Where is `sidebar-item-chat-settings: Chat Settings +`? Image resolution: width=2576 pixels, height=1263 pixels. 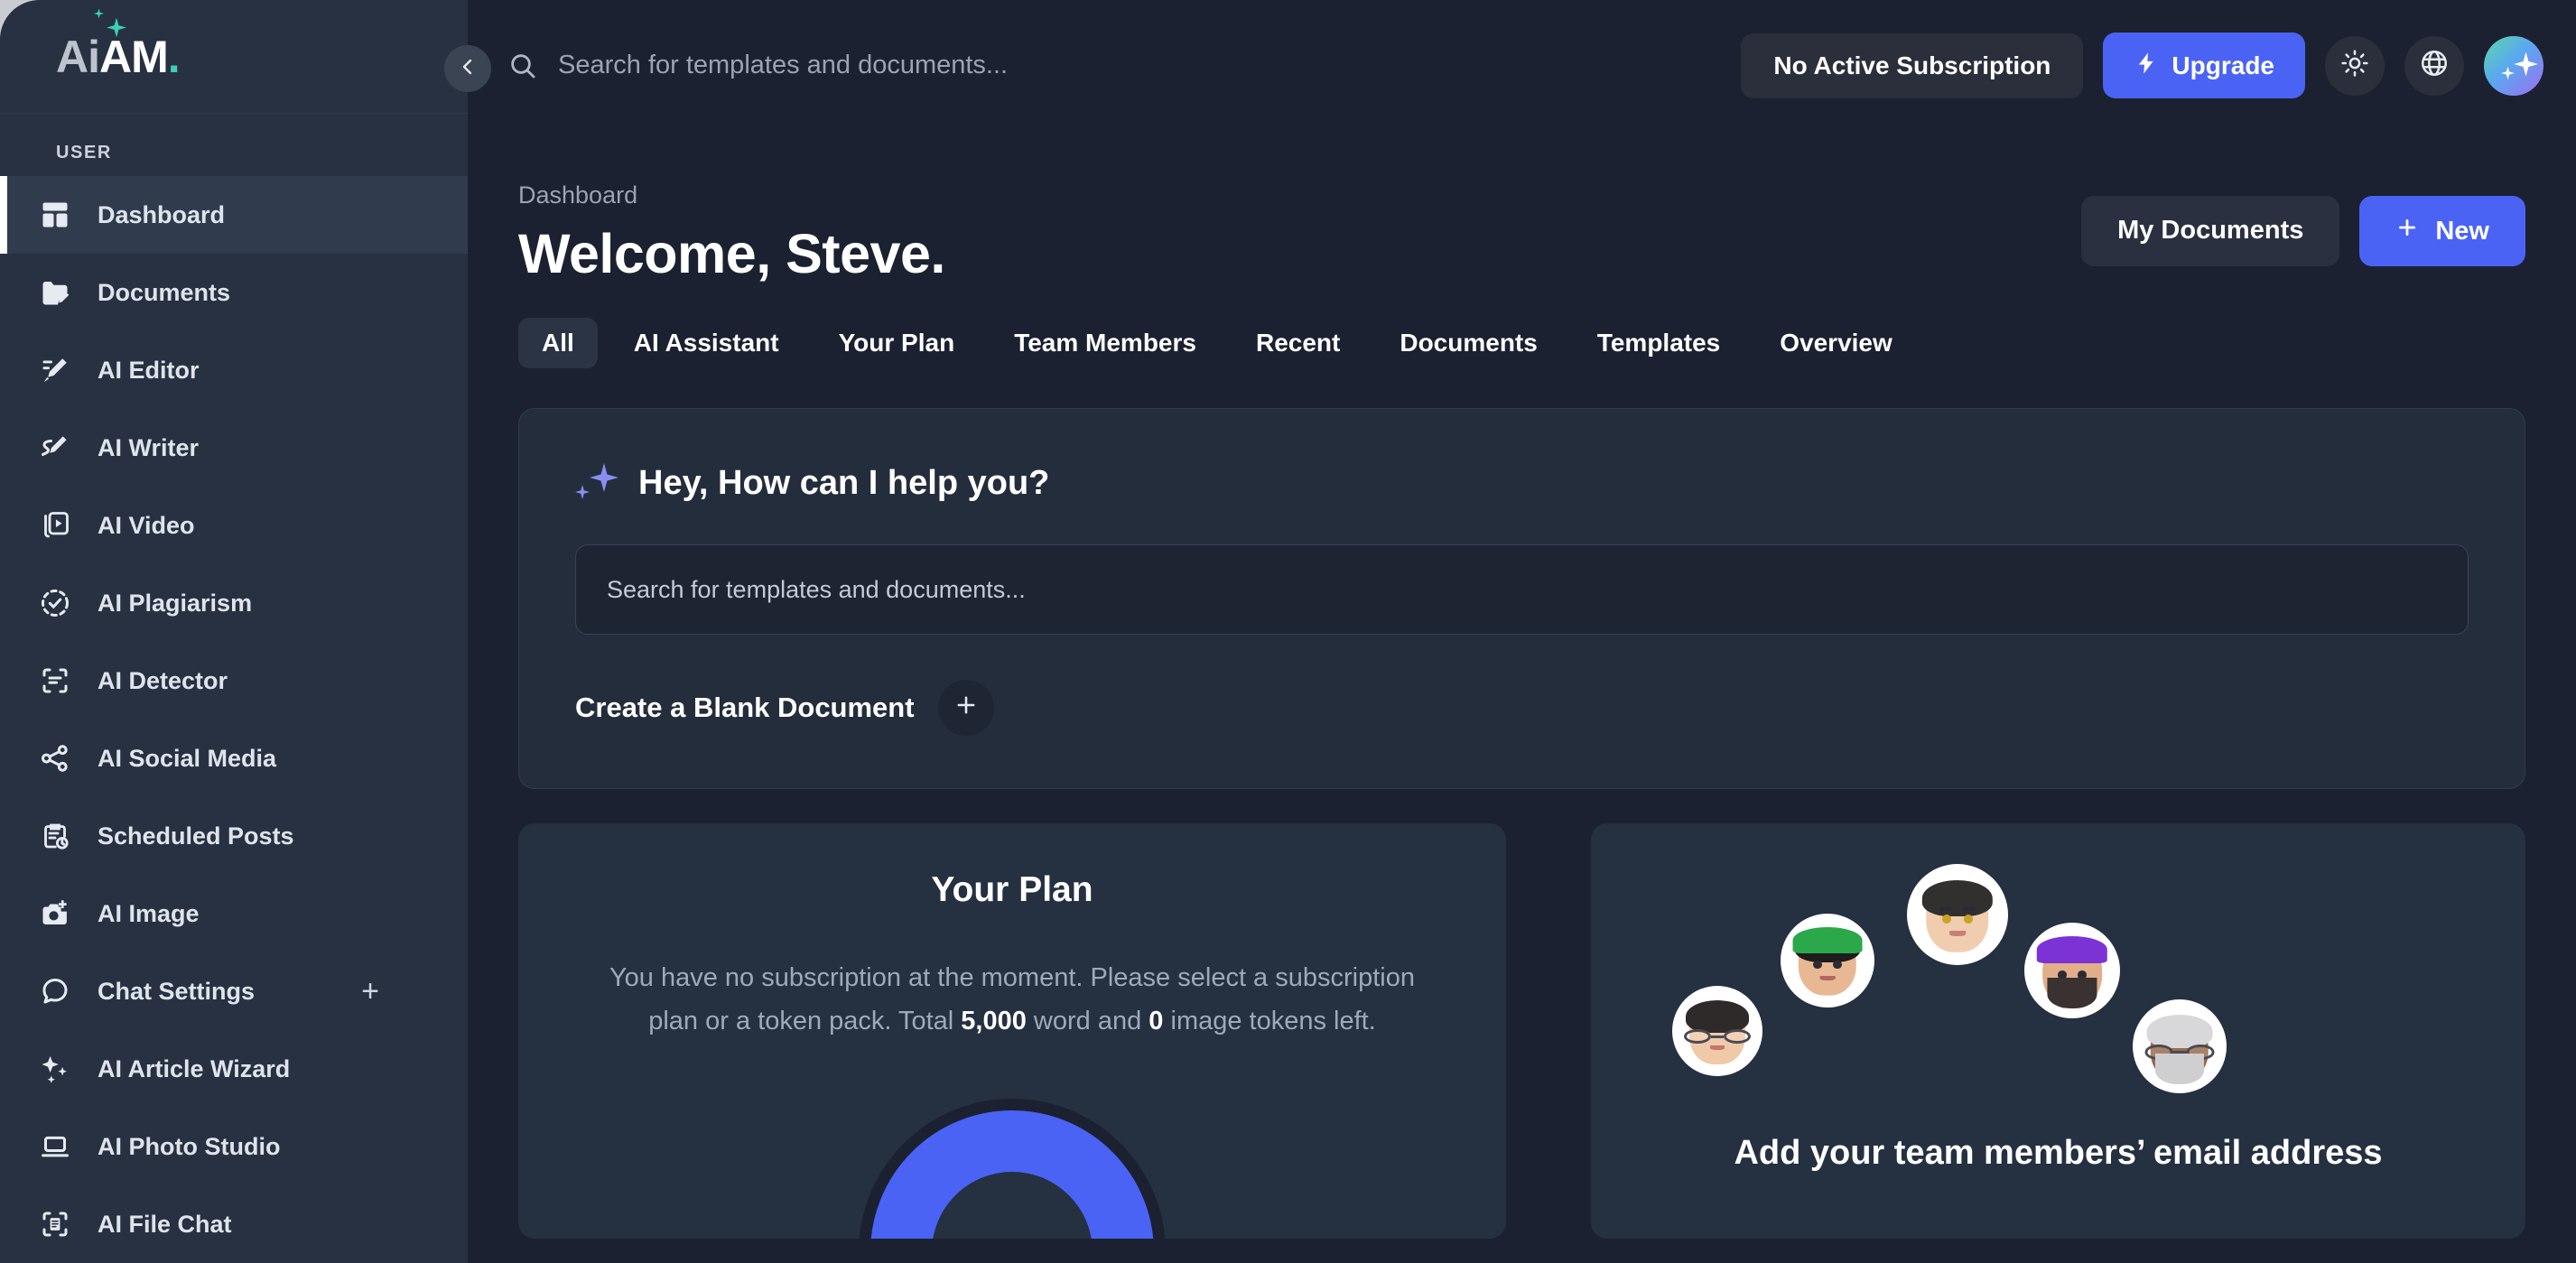 sidebar-item-chat-settings: Chat Settings + is located at coordinates (234, 991).